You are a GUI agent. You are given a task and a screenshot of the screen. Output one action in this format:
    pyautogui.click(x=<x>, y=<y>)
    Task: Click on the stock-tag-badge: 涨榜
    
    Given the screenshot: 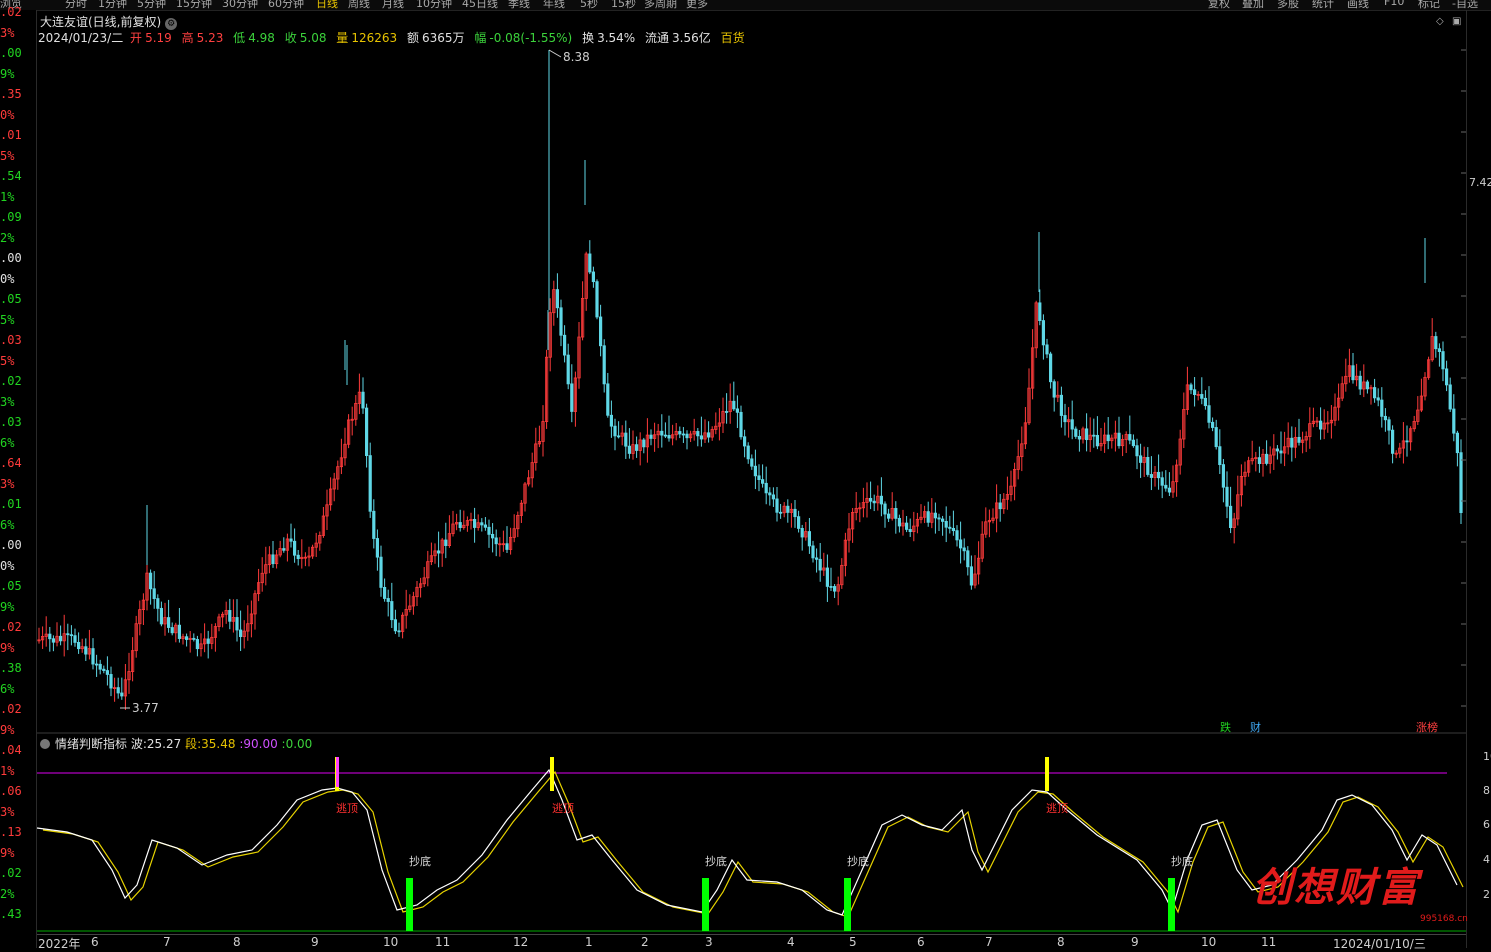 What is the action you would take?
    pyautogui.click(x=1427, y=727)
    